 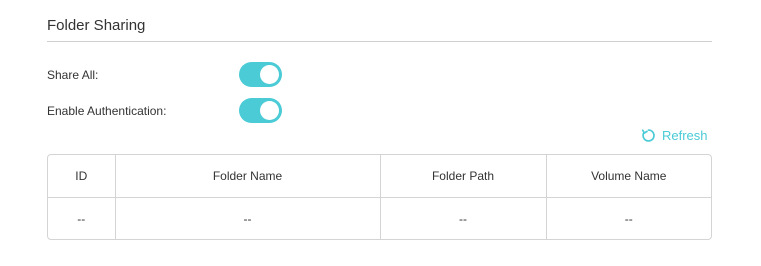 I want to click on share-all-toggle, so click(x=260, y=74).